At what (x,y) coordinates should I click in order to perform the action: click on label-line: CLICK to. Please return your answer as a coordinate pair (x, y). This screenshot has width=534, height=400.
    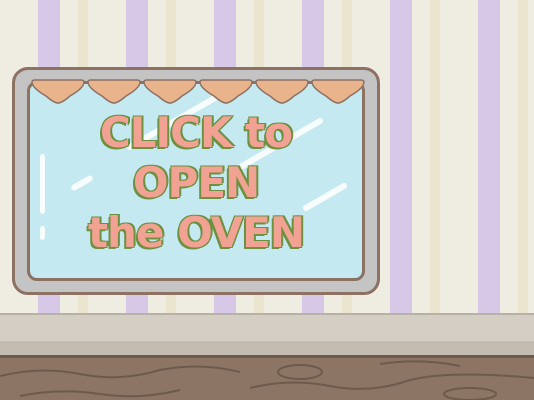
    Looking at the image, I should click on (196, 132).